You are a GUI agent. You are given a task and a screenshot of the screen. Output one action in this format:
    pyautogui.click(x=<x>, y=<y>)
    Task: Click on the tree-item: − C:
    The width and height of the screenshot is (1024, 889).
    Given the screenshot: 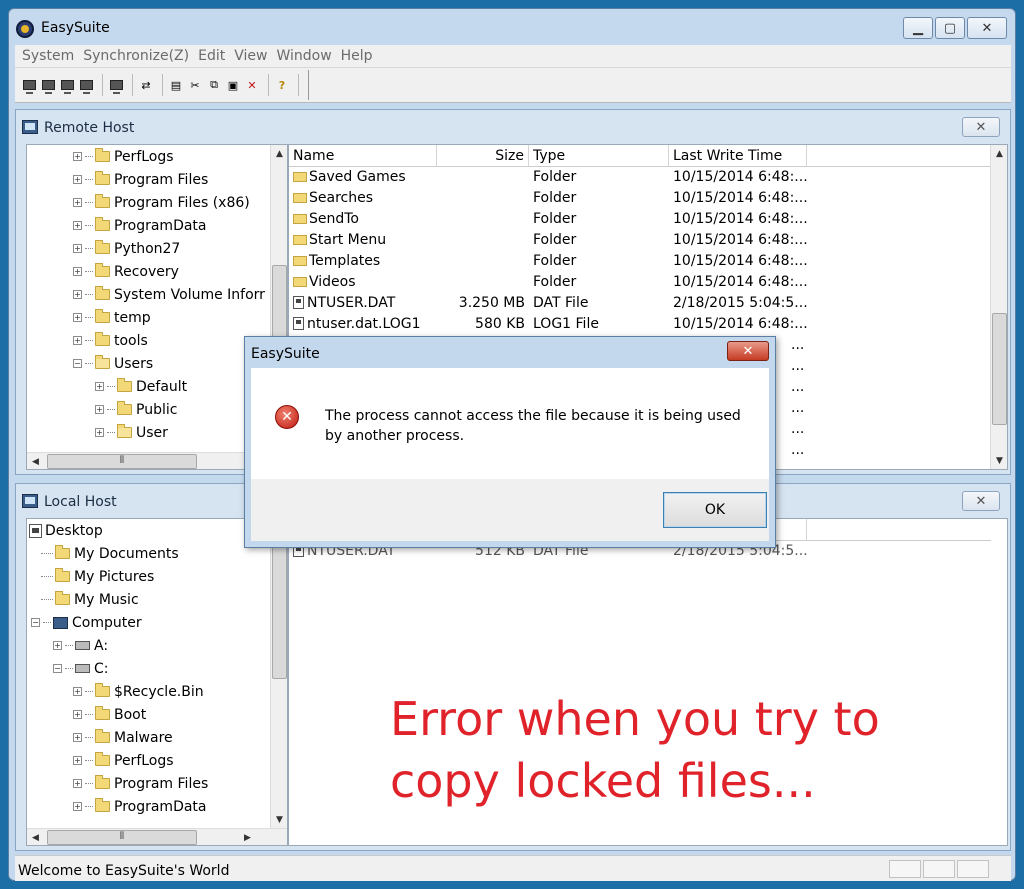 What is the action you would take?
    pyautogui.click(x=81, y=668)
    